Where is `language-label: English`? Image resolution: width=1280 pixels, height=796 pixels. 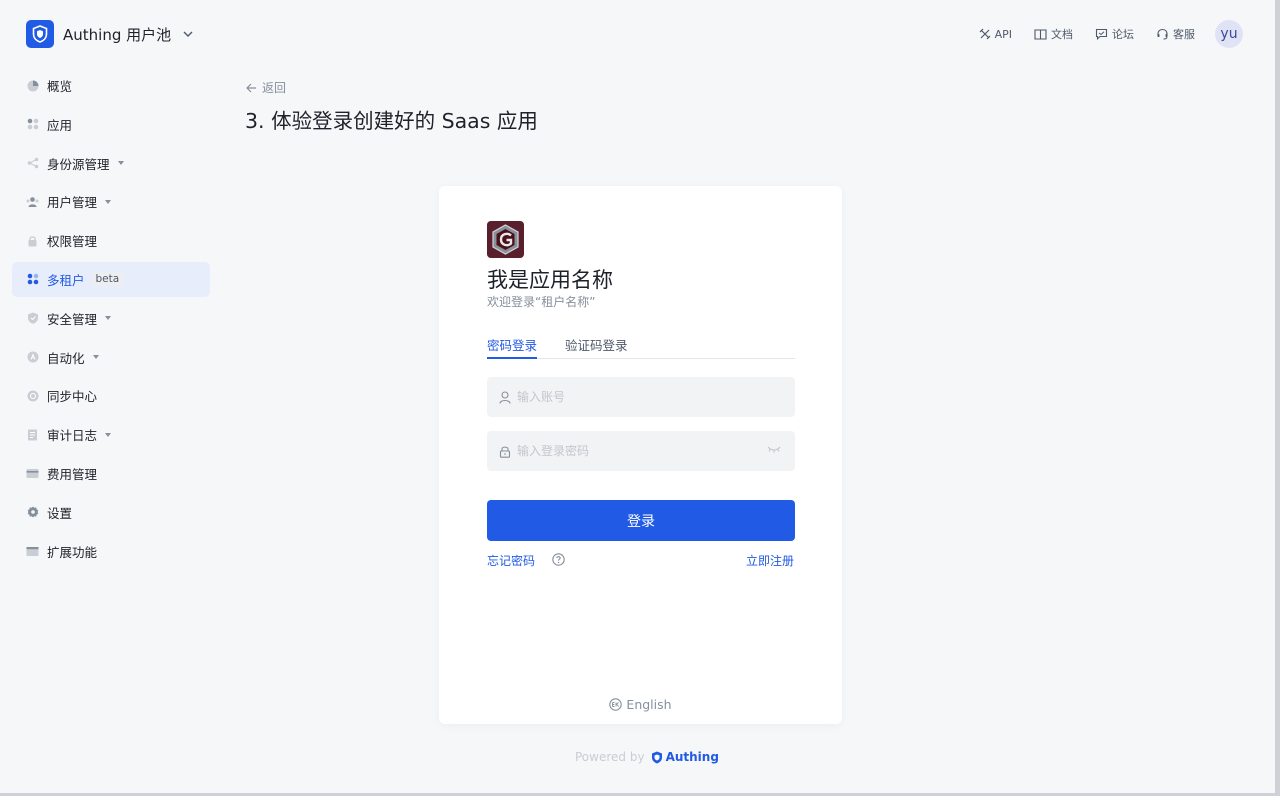
language-label: English is located at coordinates (649, 704).